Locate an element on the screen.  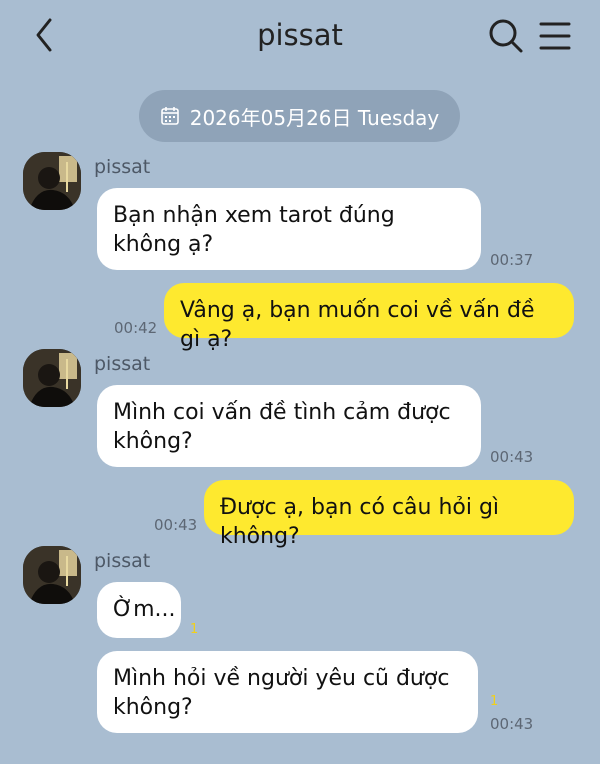
menu-button is located at coordinates (556, 36).